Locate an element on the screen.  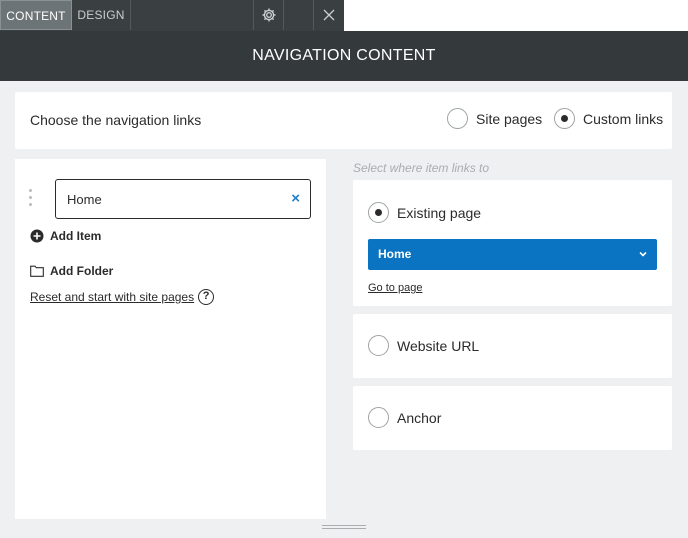
reset-row: Reset and start with site pages ? is located at coordinates (122, 297).